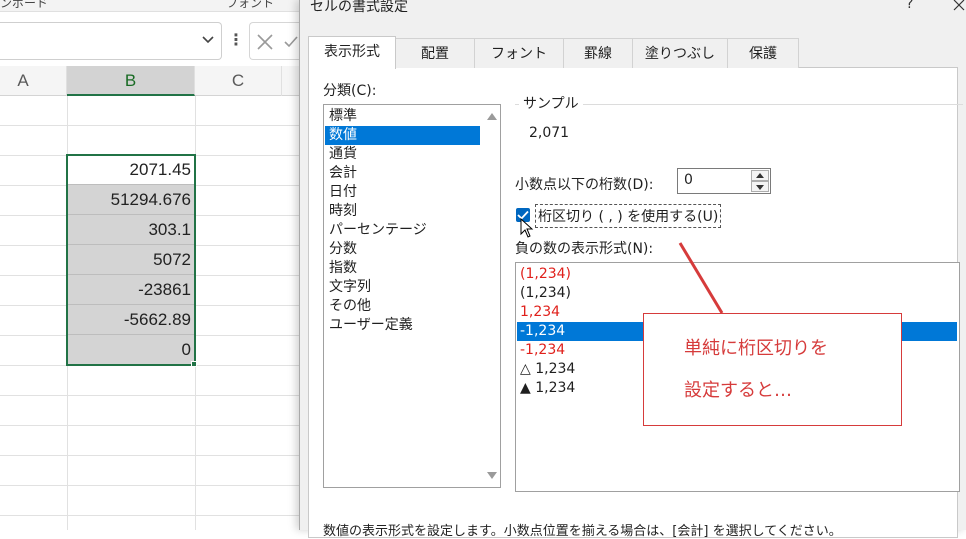 Image resolution: width=966 pixels, height=539 pixels. Describe the element at coordinates (549, 133) in the screenshot. I see `sample-value: 2,071` at that location.